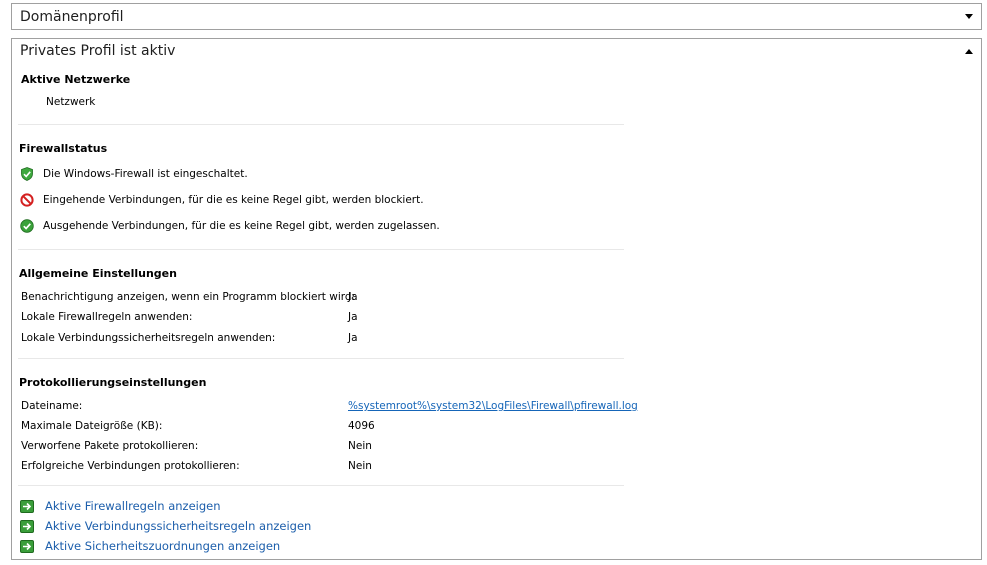 Image resolution: width=987 pixels, height=565 pixels. What do you see at coordinates (27, 226) in the screenshot?
I see `green-check-icon` at bounding box center [27, 226].